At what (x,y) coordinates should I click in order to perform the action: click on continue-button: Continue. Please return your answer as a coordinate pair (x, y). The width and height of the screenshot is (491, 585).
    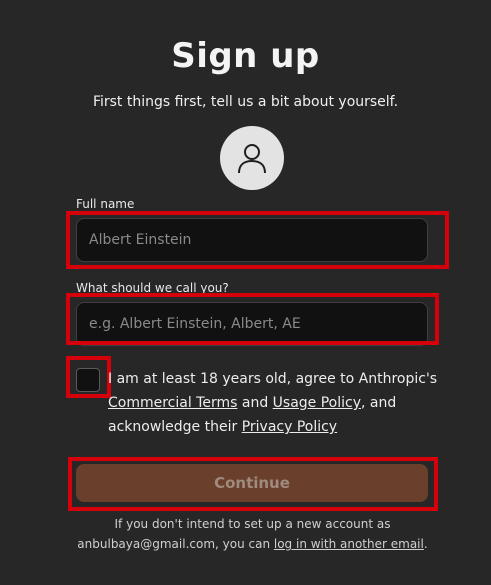
    Looking at the image, I should click on (252, 483).